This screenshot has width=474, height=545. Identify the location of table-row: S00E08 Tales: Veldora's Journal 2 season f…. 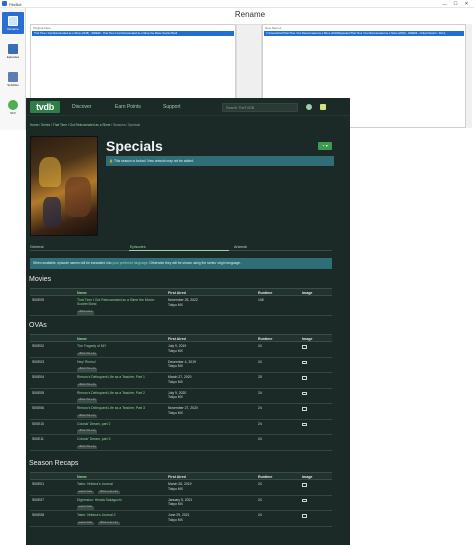
(181, 519).